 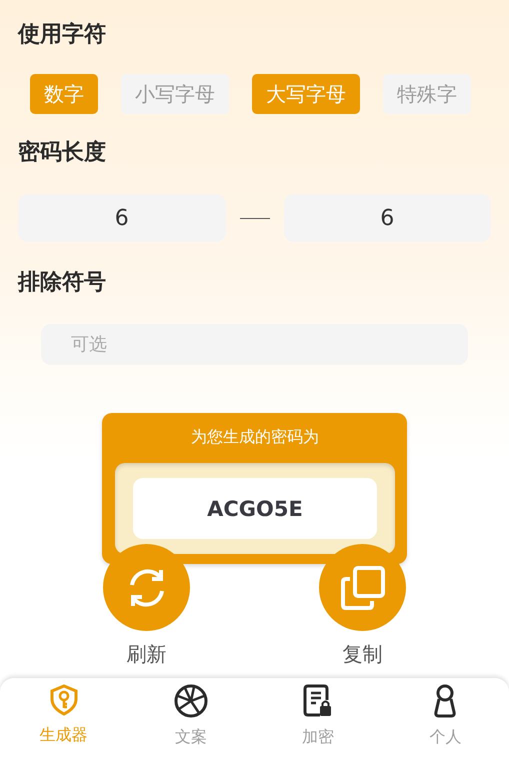 What do you see at coordinates (64, 724) in the screenshot?
I see `tab: 生成器` at bounding box center [64, 724].